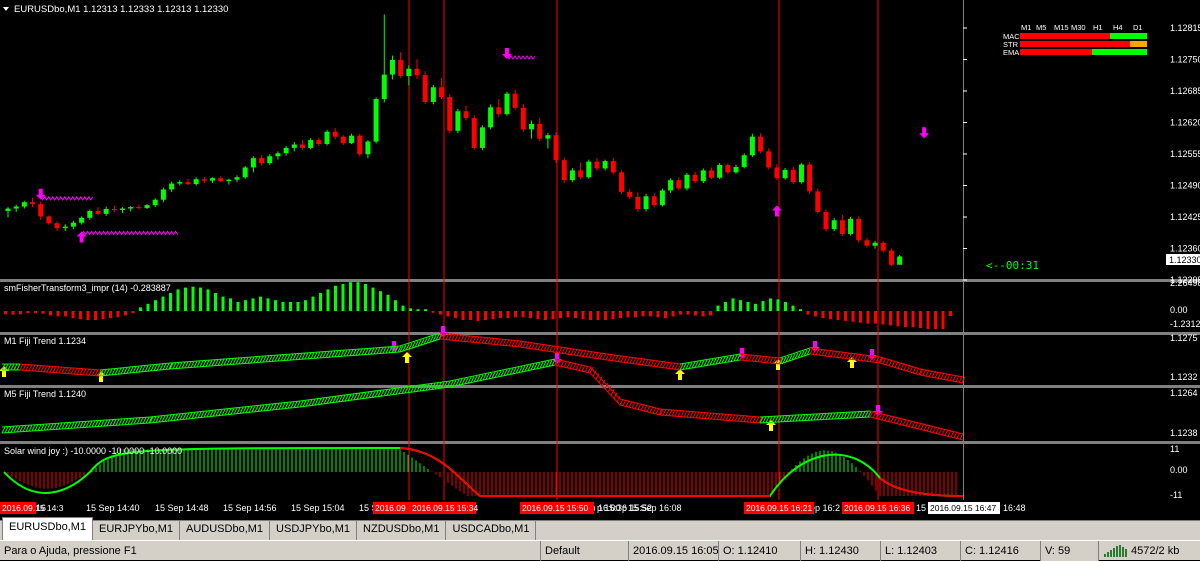  Describe the element at coordinates (840, 551) in the screenshot. I see `status-high: H: 1.12430` at that location.